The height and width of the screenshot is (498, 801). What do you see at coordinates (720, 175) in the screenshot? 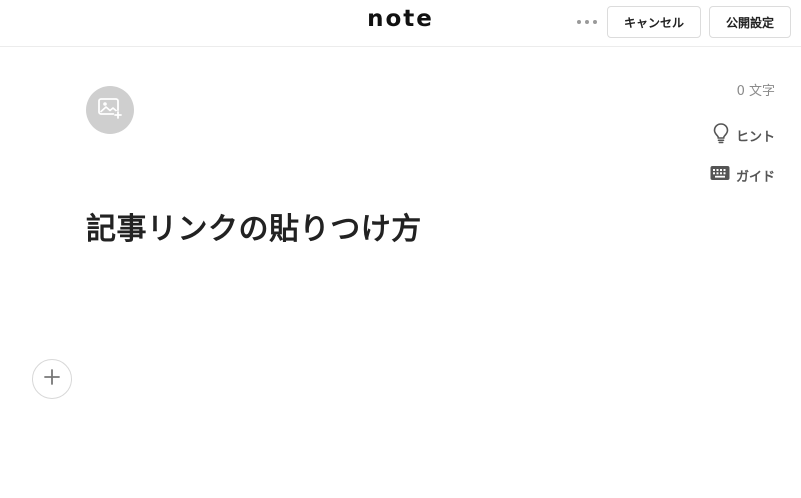
I see `keyboard-icon` at bounding box center [720, 175].